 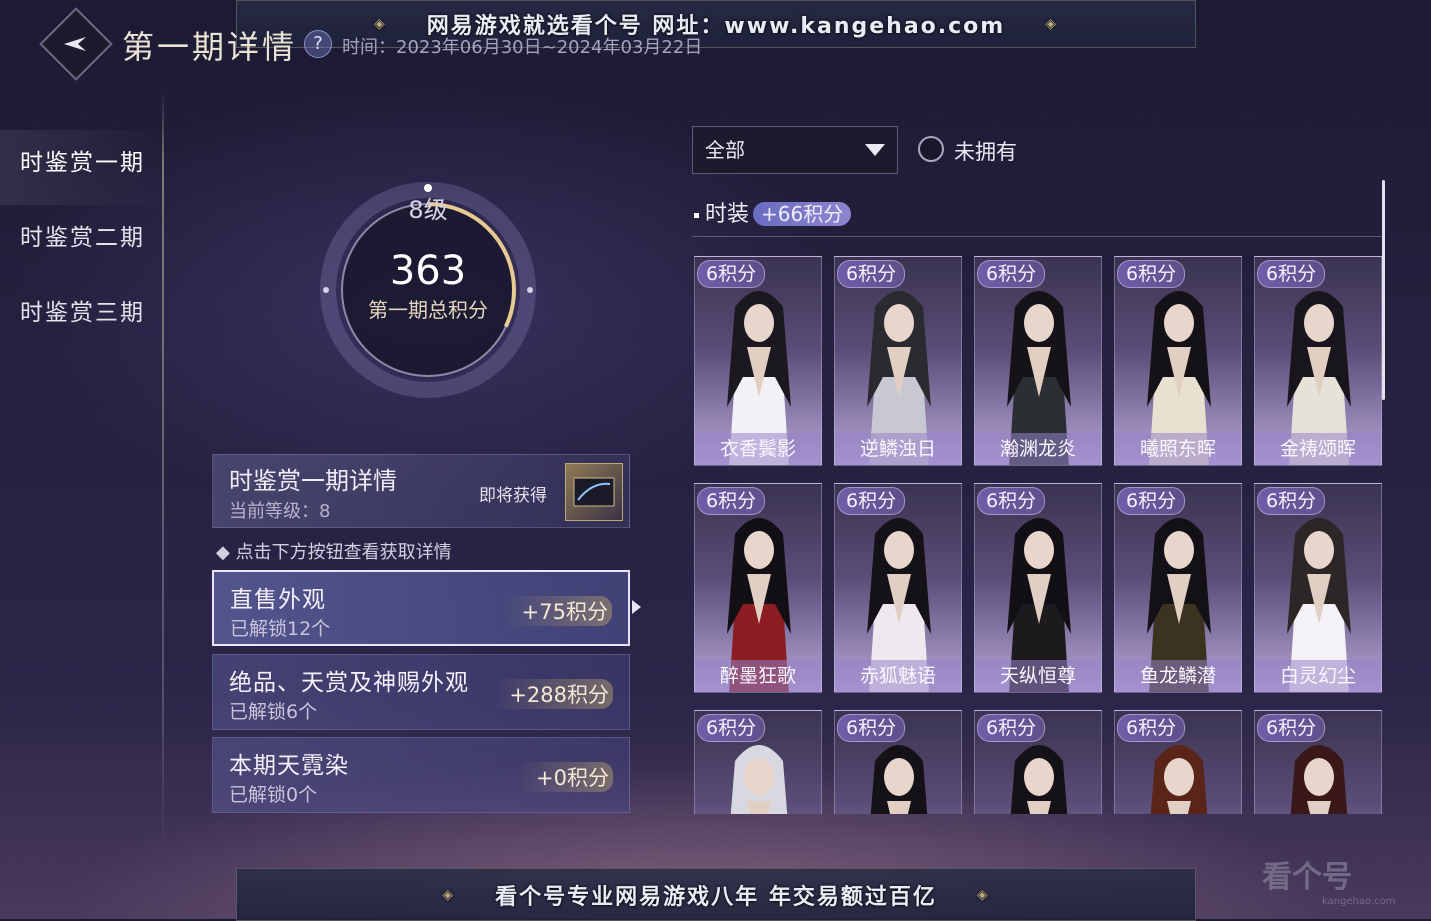 I want to click on outfit-name: 曦照东晖, so click(x=1178, y=449).